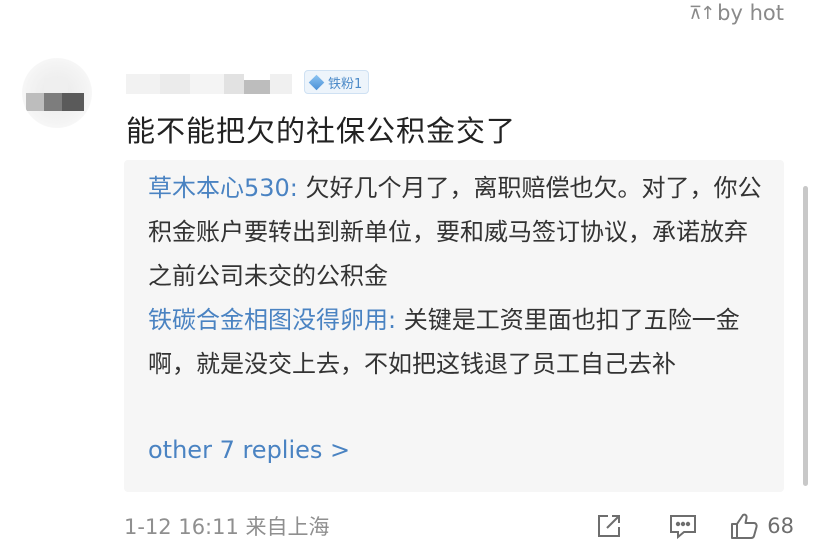 This screenshot has height=554, width=814. Describe the element at coordinates (459, 526) in the screenshot. I see `comment-footer: 1-12 16:11 来自上海 68` at that location.